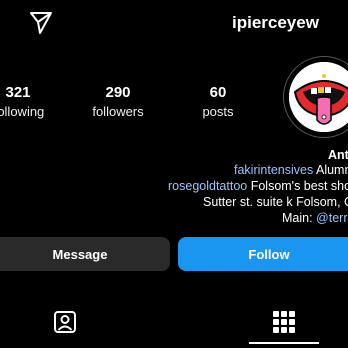  Describe the element at coordinates (299, 218) in the screenshot. I see `bio-text: Main:` at that location.